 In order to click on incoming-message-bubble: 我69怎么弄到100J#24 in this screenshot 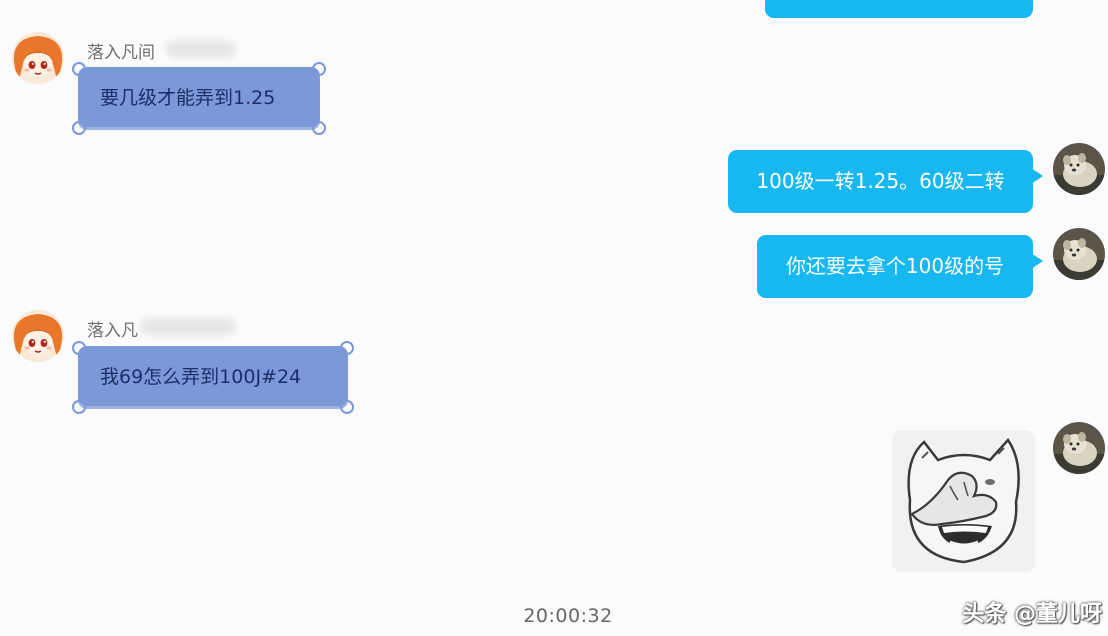, I will do `click(213, 377)`.